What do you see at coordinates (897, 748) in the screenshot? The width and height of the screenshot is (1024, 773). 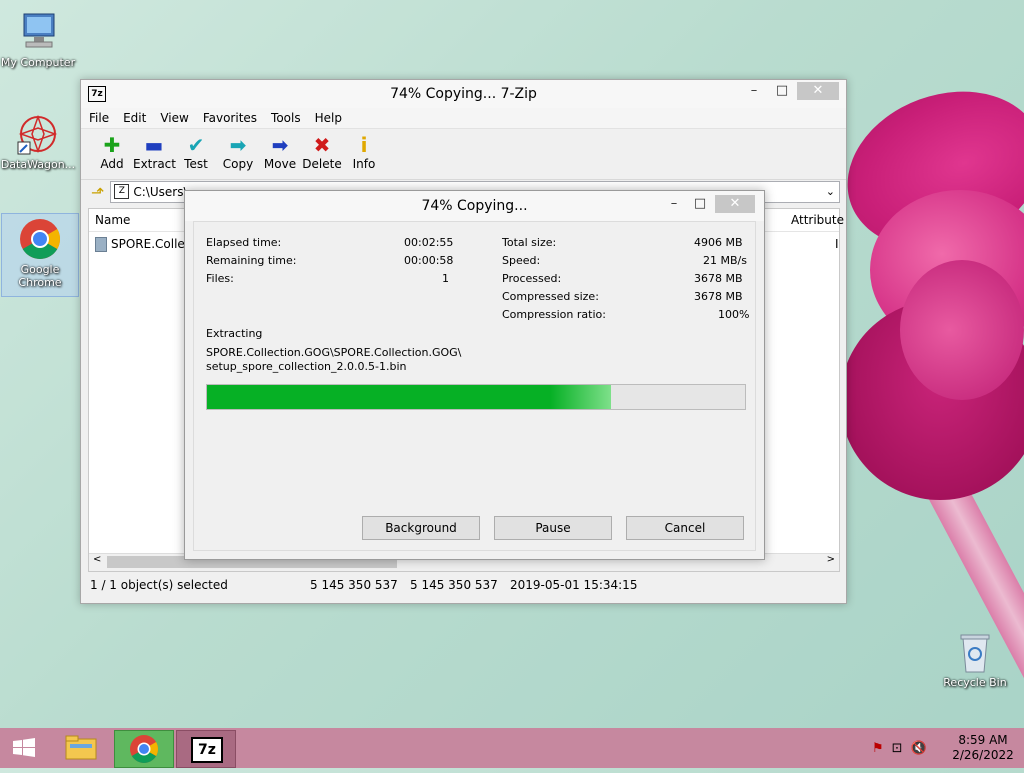 I see `network-icon: ⊡` at bounding box center [897, 748].